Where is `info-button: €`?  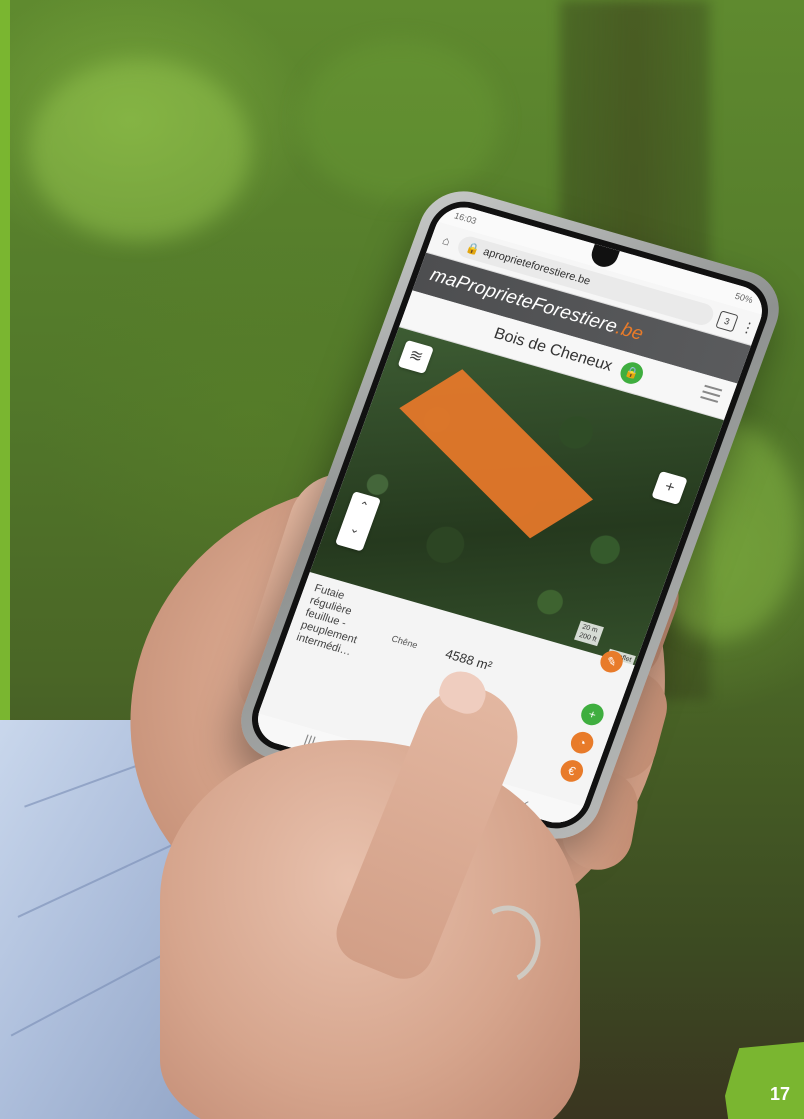 info-button: € is located at coordinates (572, 771).